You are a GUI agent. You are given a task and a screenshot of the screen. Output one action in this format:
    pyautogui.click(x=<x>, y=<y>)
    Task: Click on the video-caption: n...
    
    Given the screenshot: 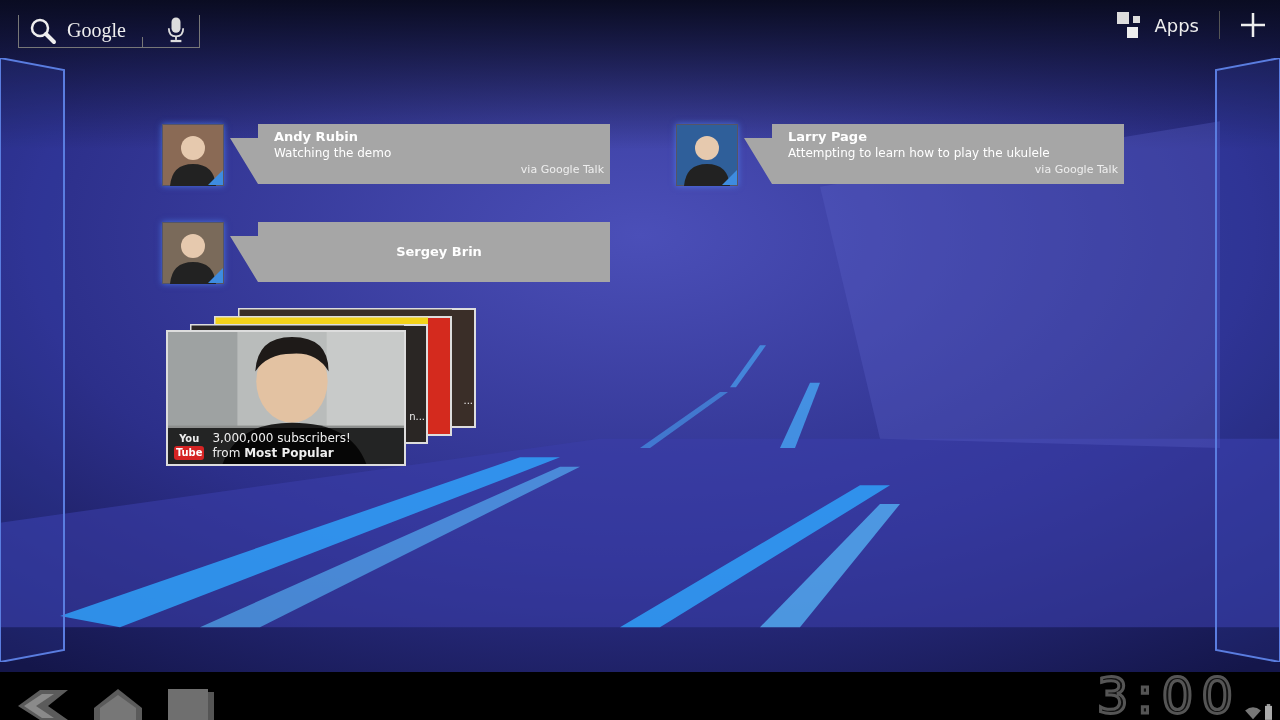 What is the action you would take?
    pyautogui.click(x=417, y=416)
    